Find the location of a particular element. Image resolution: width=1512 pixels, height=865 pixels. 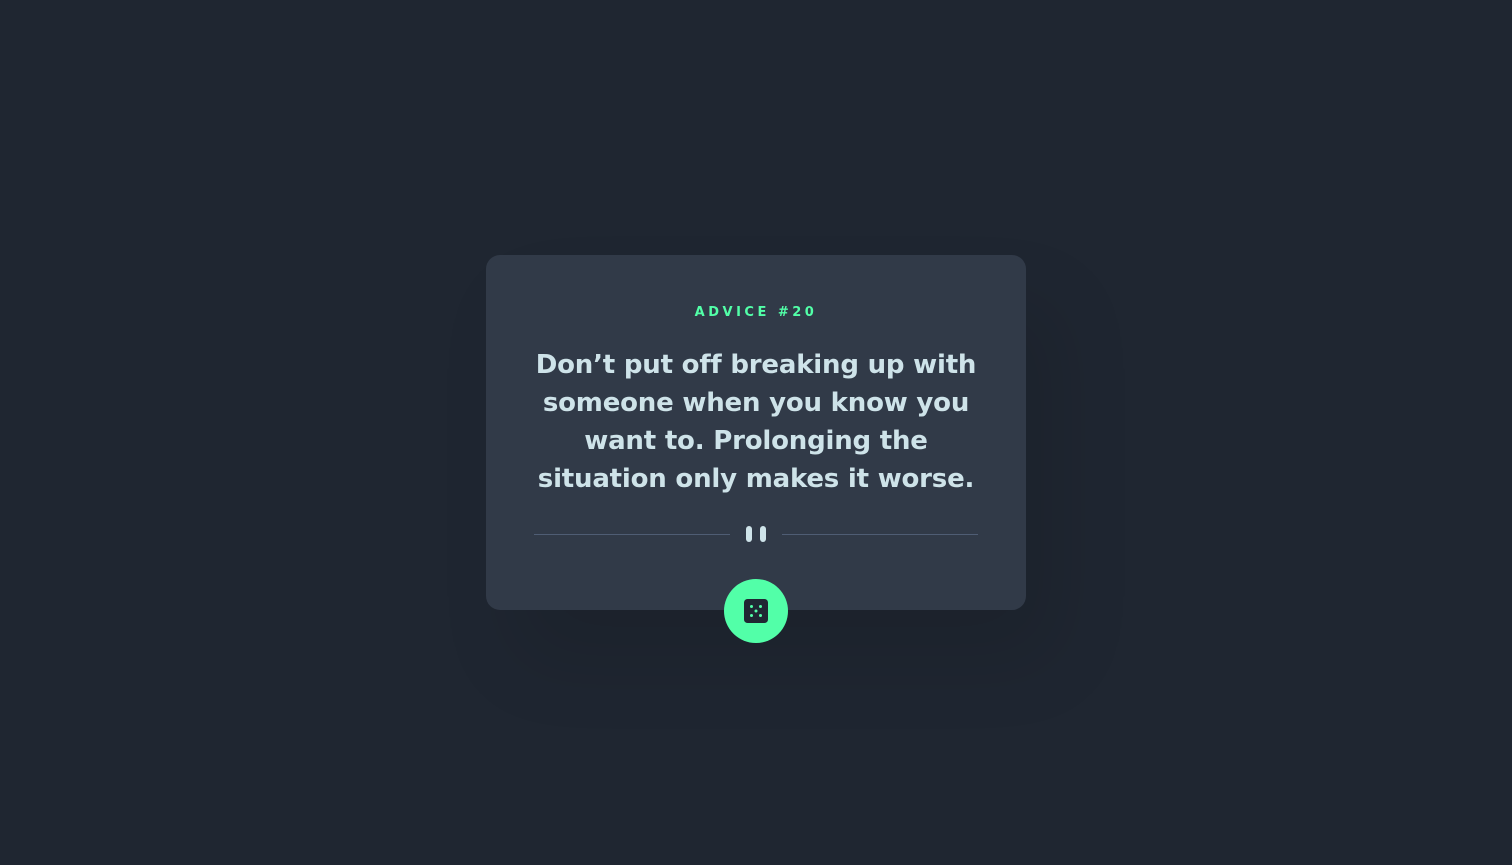

new-advice-button is located at coordinates (756, 611).